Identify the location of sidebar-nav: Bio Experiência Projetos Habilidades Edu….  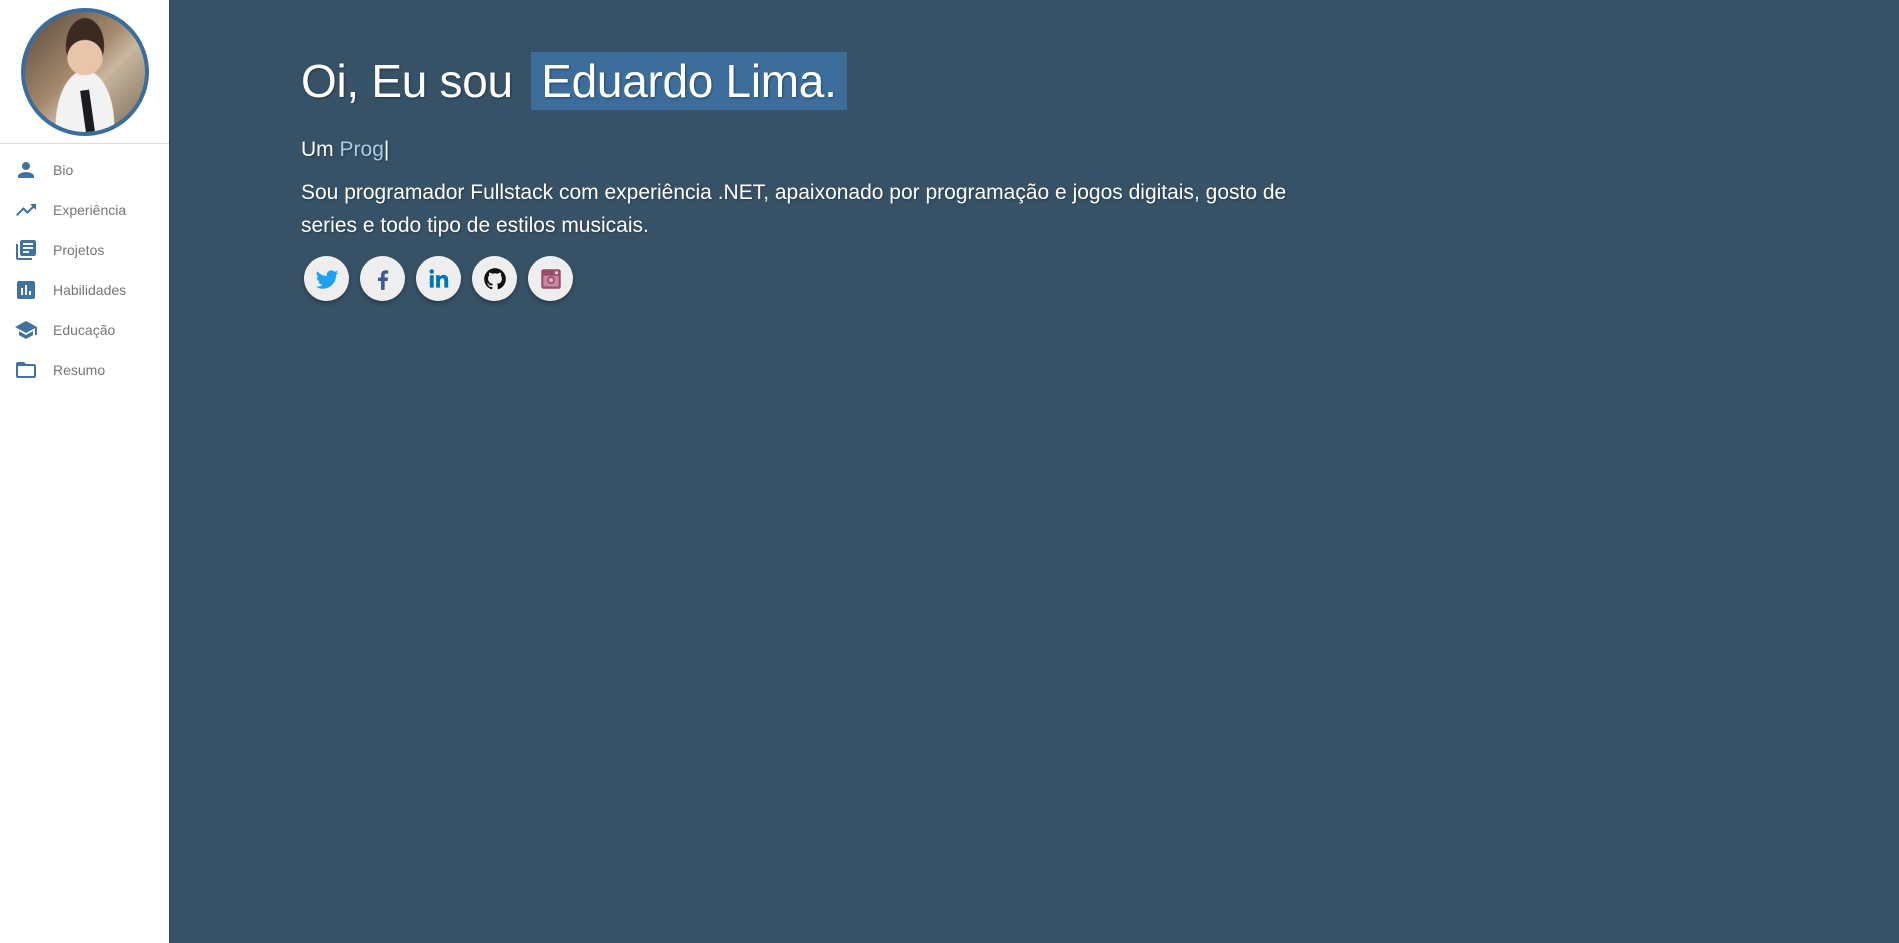
(84, 267).